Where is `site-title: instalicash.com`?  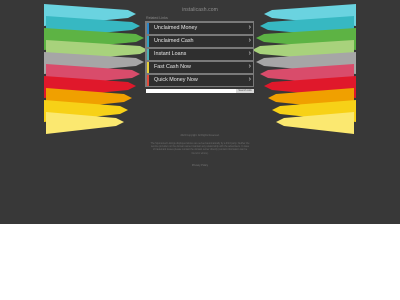
site-title: instalicash.com is located at coordinates (200, 10).